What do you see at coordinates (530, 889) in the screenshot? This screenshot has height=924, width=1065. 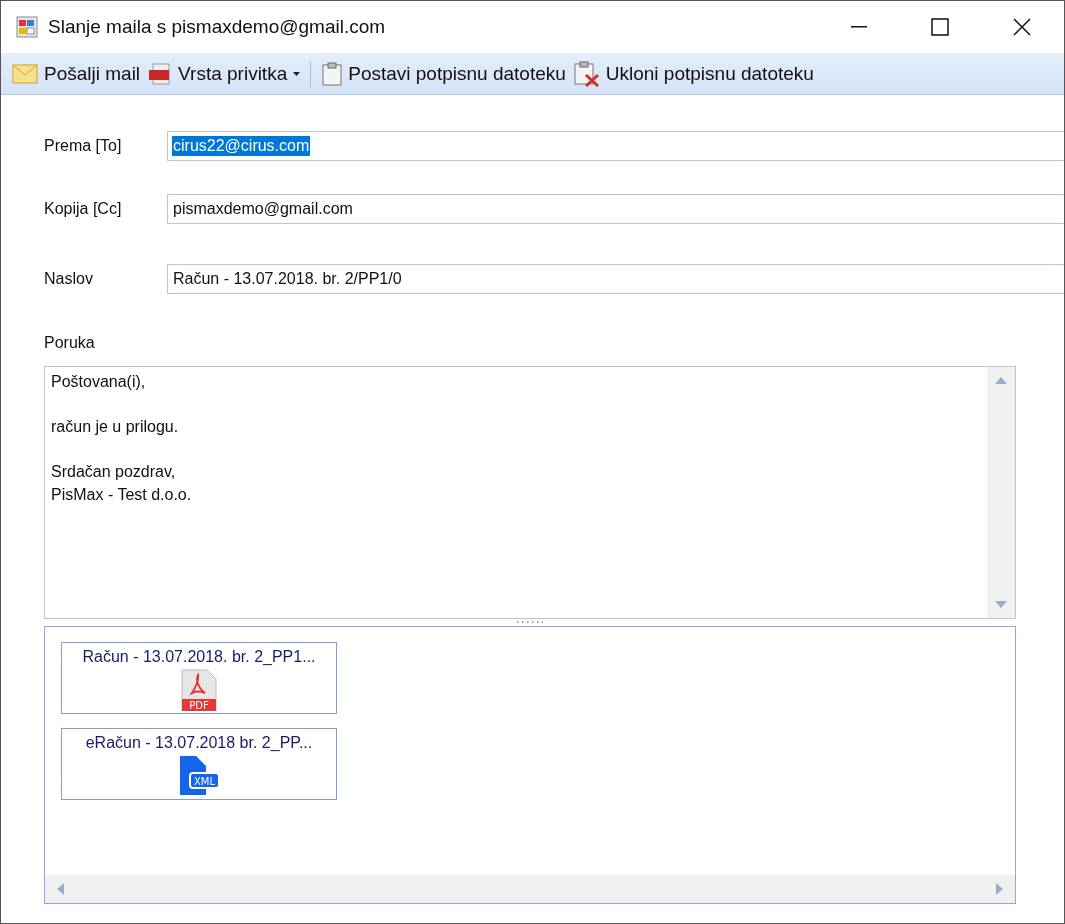 I see `horizontal-scrollbar` at bounding box center [530, 889].